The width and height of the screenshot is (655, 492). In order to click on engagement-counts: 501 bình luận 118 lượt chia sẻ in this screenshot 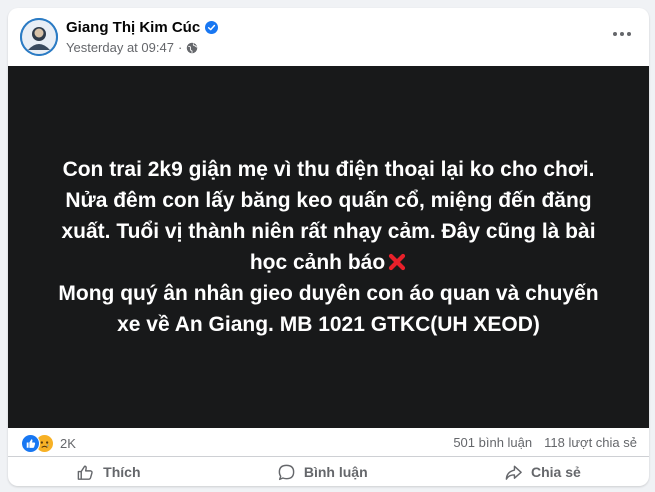, I will do `click(545, 442)`.